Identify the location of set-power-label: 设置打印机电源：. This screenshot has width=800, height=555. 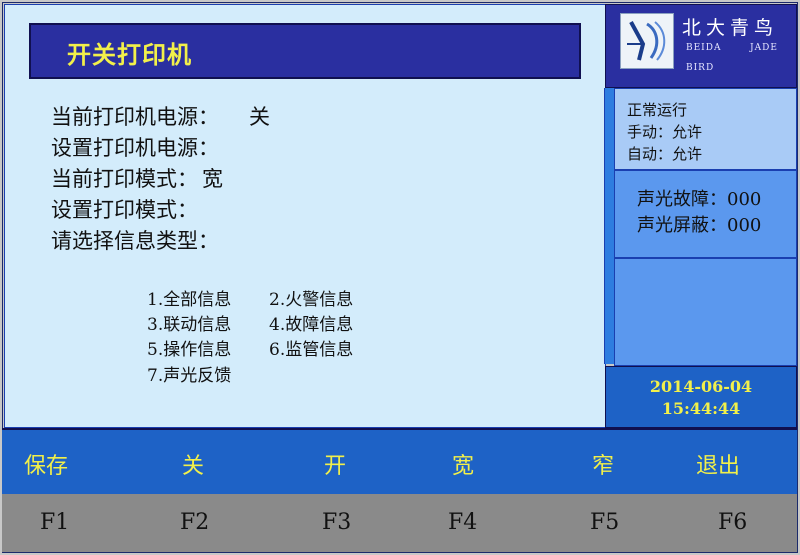
(135, 148).